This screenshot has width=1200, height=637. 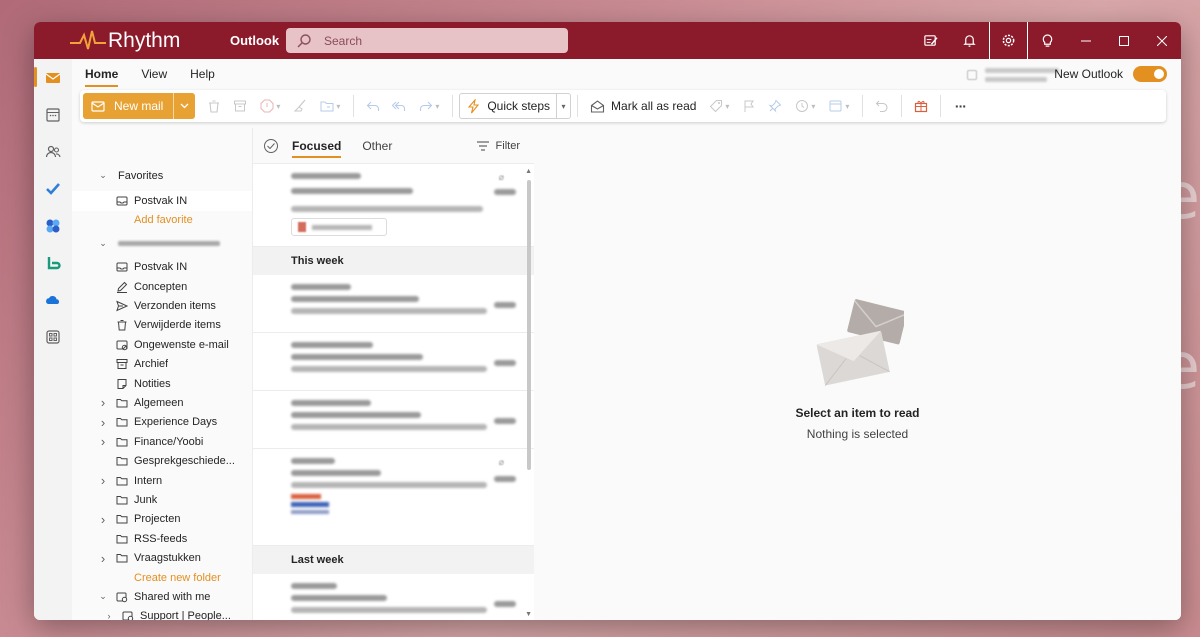 I want to click on ribbon-tabs: Home View Help New Outlook, so click(x=626, y=74).